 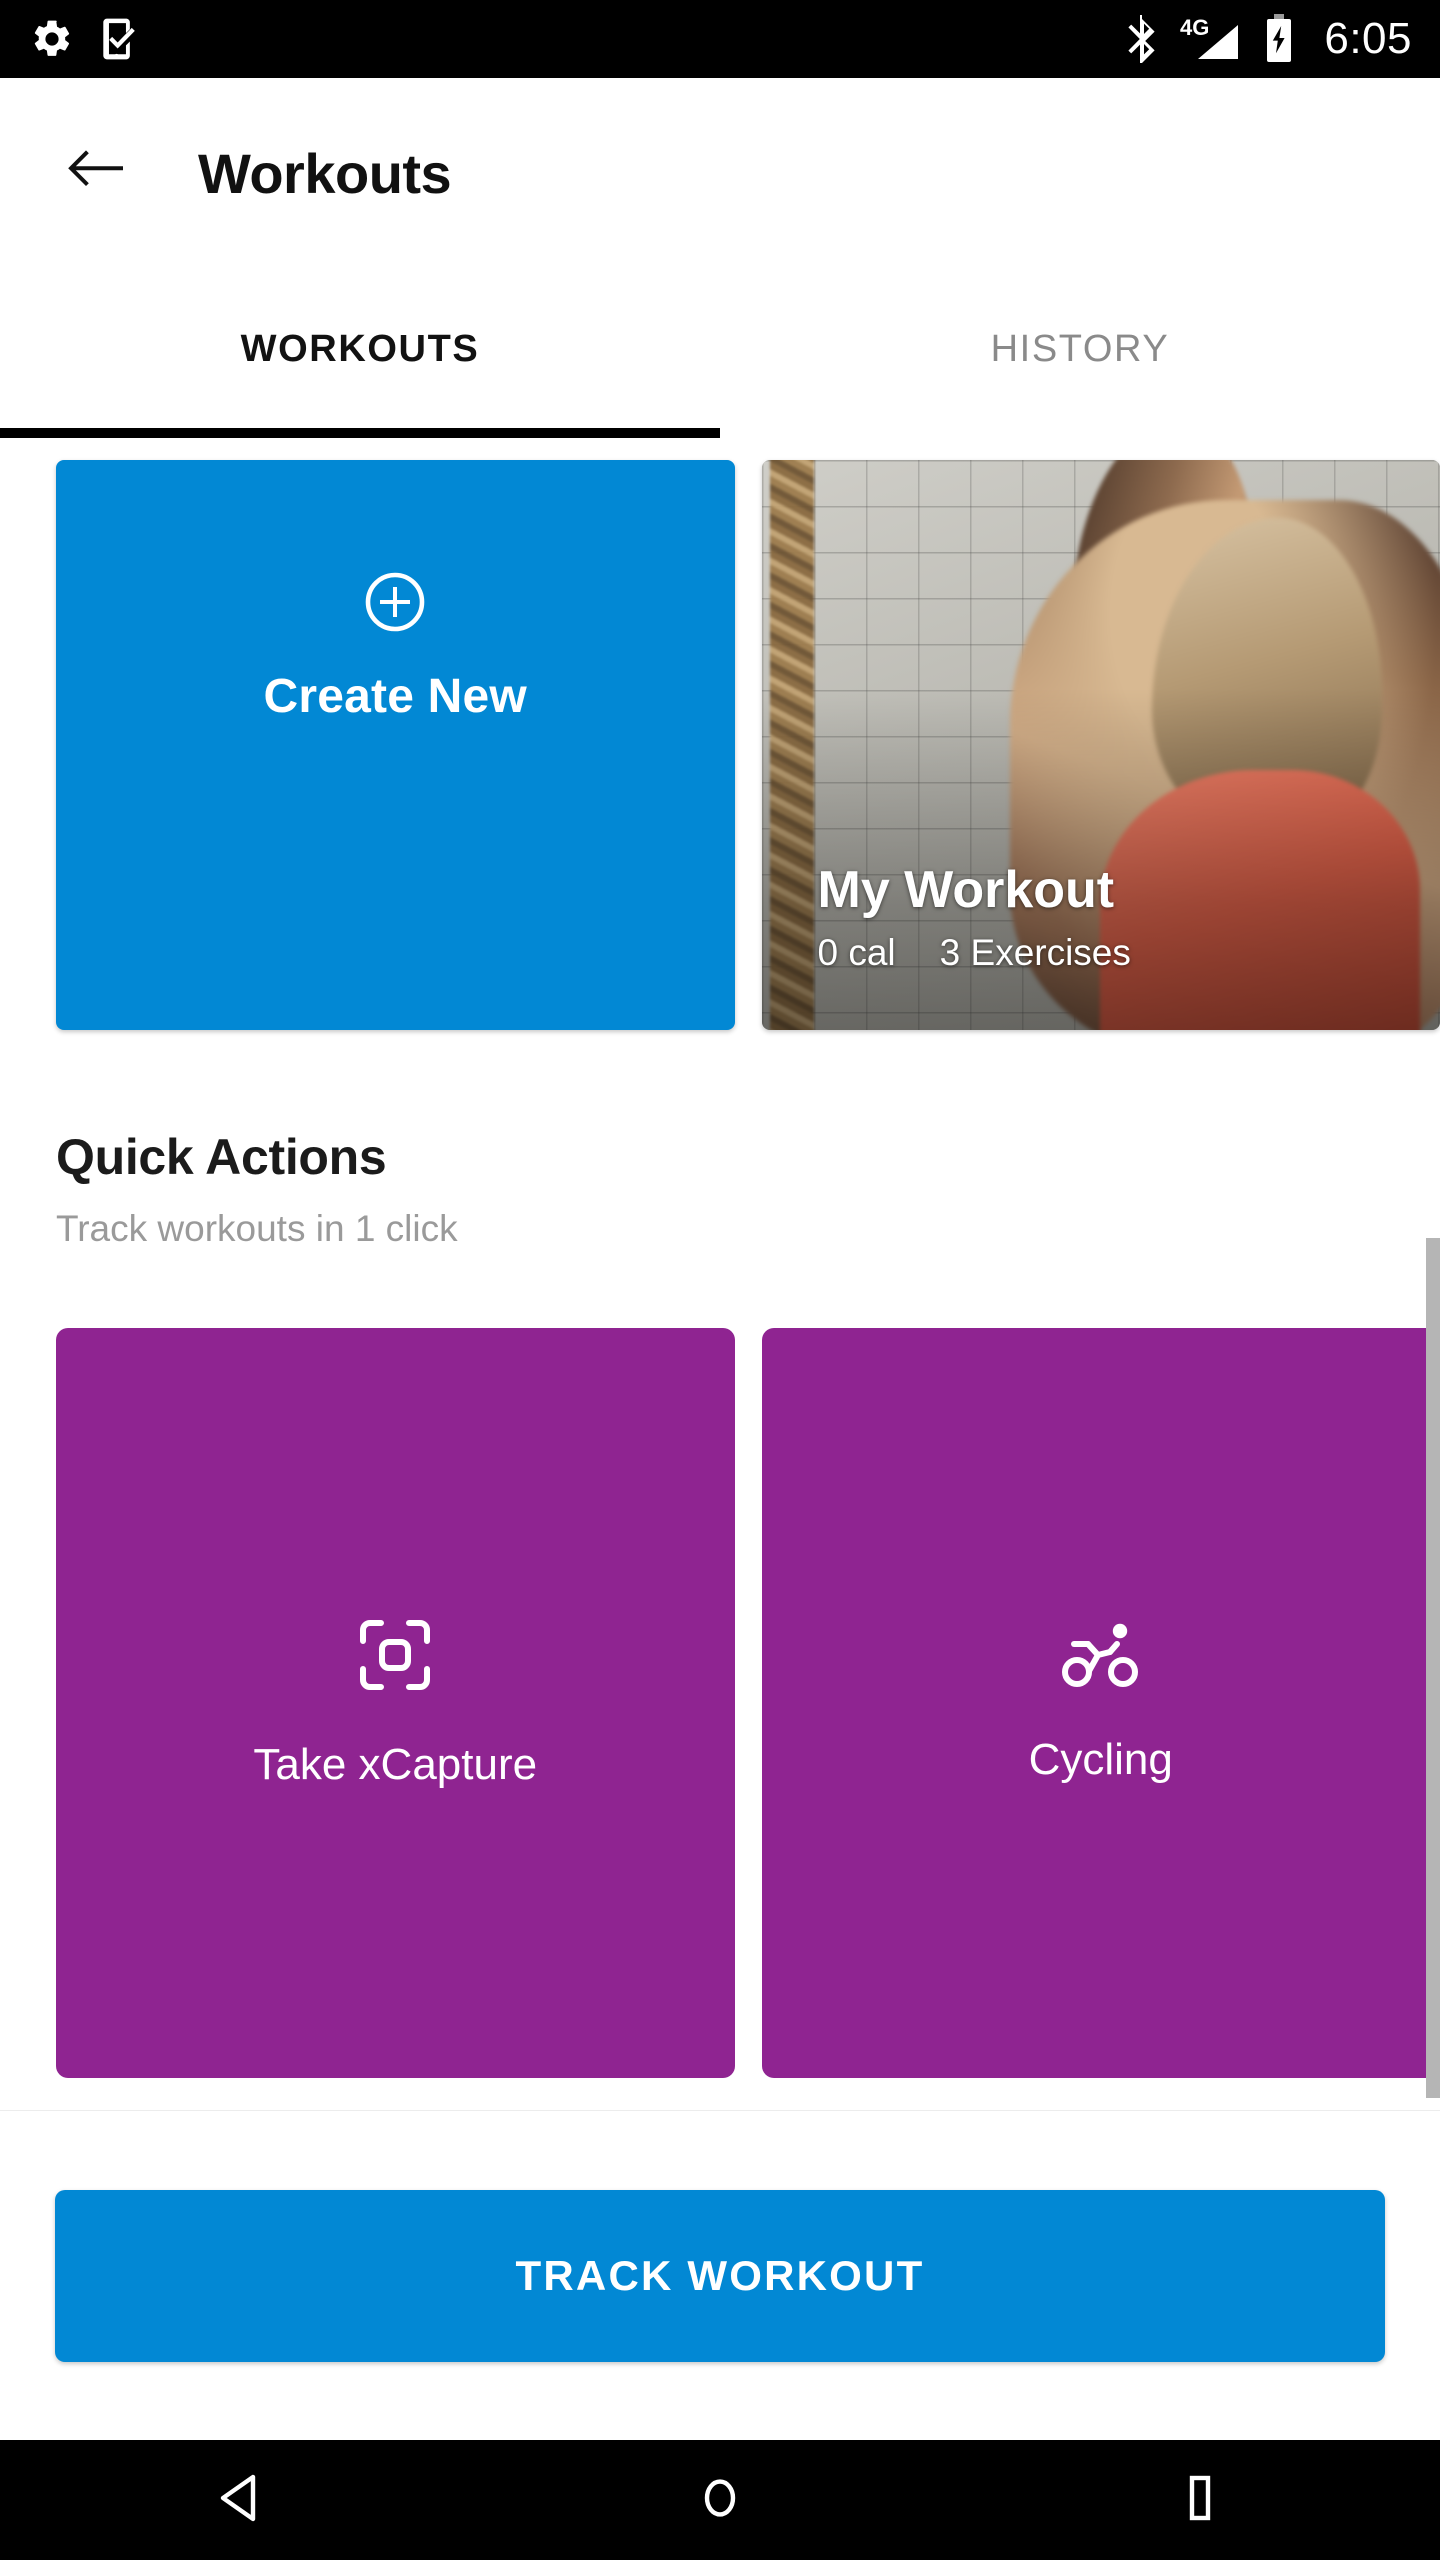 What do you see at coordinates (121, 39) in the screenshot?
I see `device-check-icon` at bounding box center [121, 39].